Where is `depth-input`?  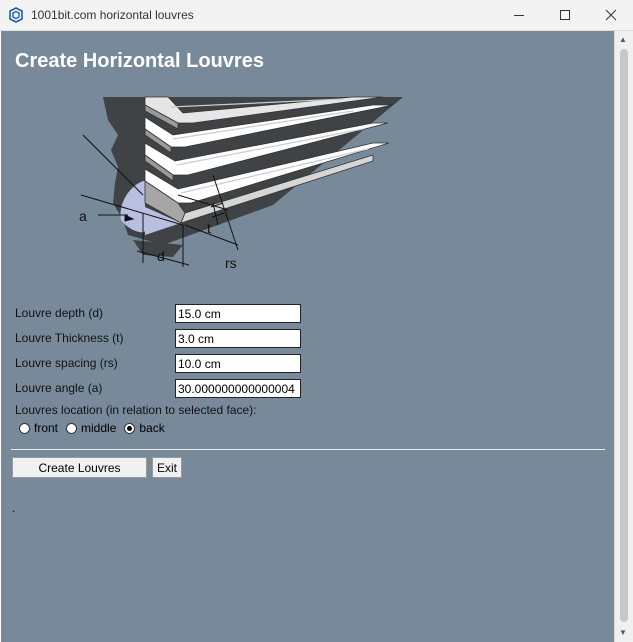
depth-input is located at coordinates (238, 313).